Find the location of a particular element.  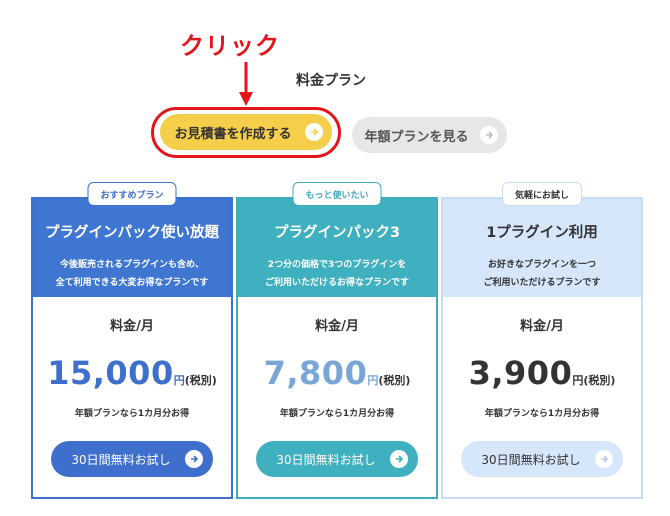

plan-description: お好きなプラグインを一つ ご利用いただけるプランです is located at coordinates (542, 274).